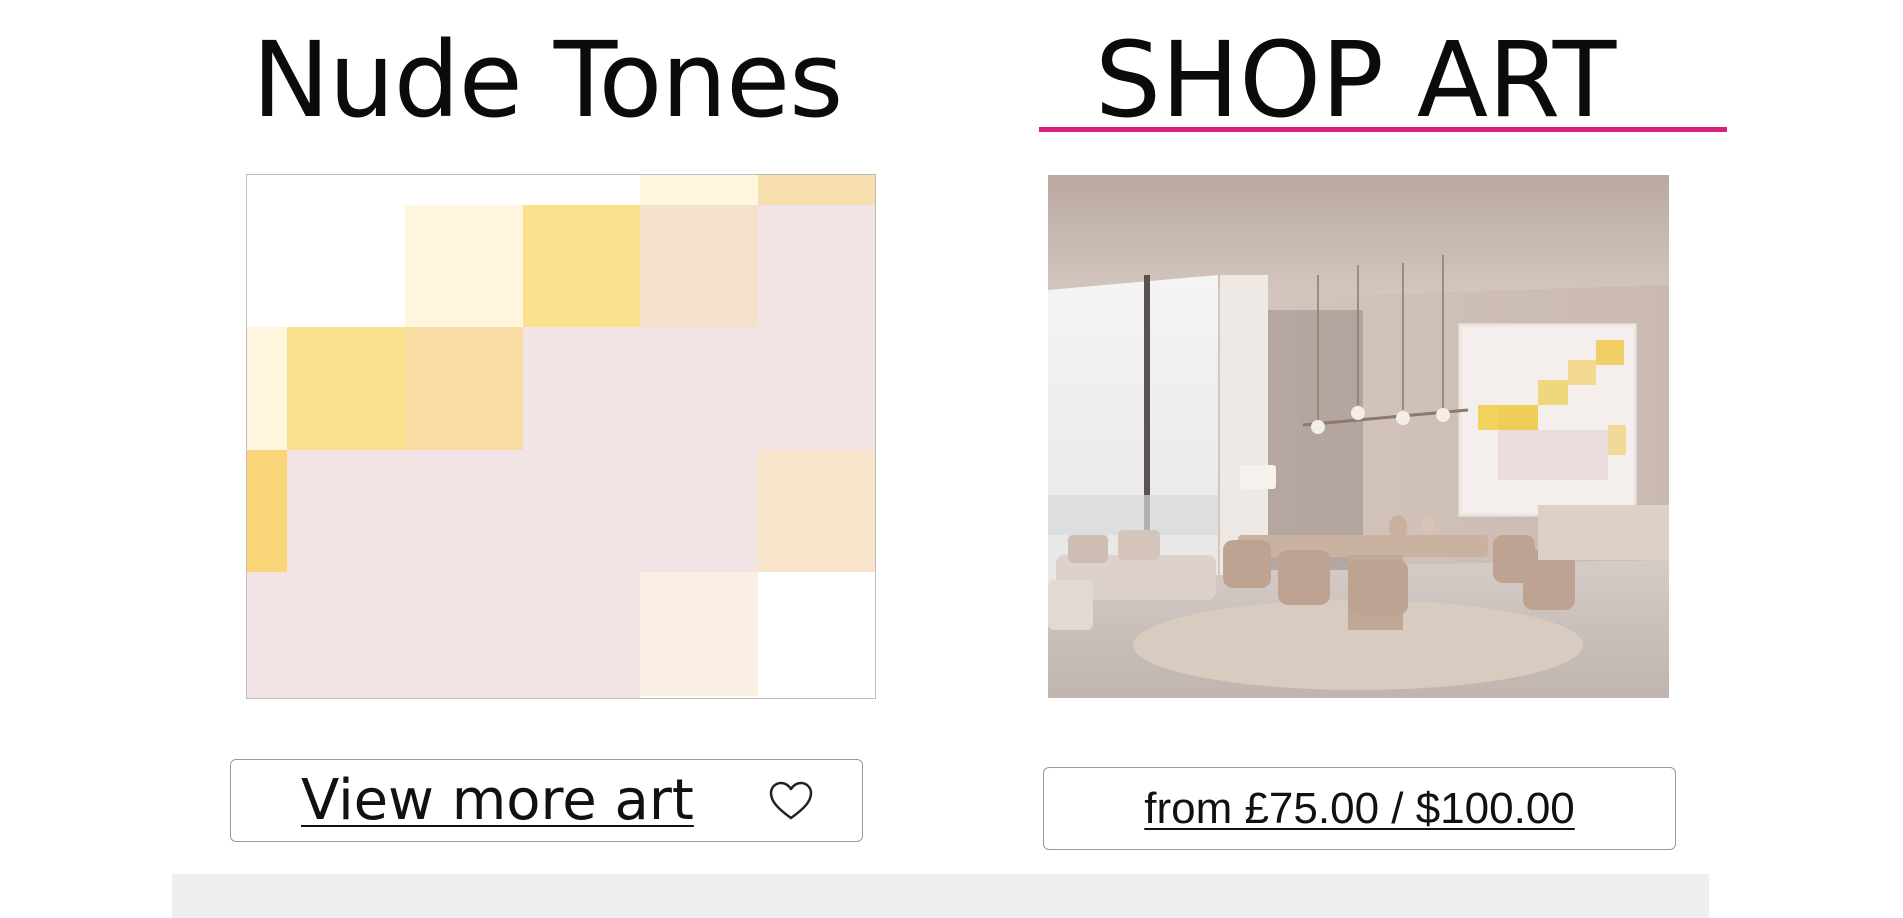 This screenshot has height=918, width=1903. I want to click on footer-band, so click(940, 896).